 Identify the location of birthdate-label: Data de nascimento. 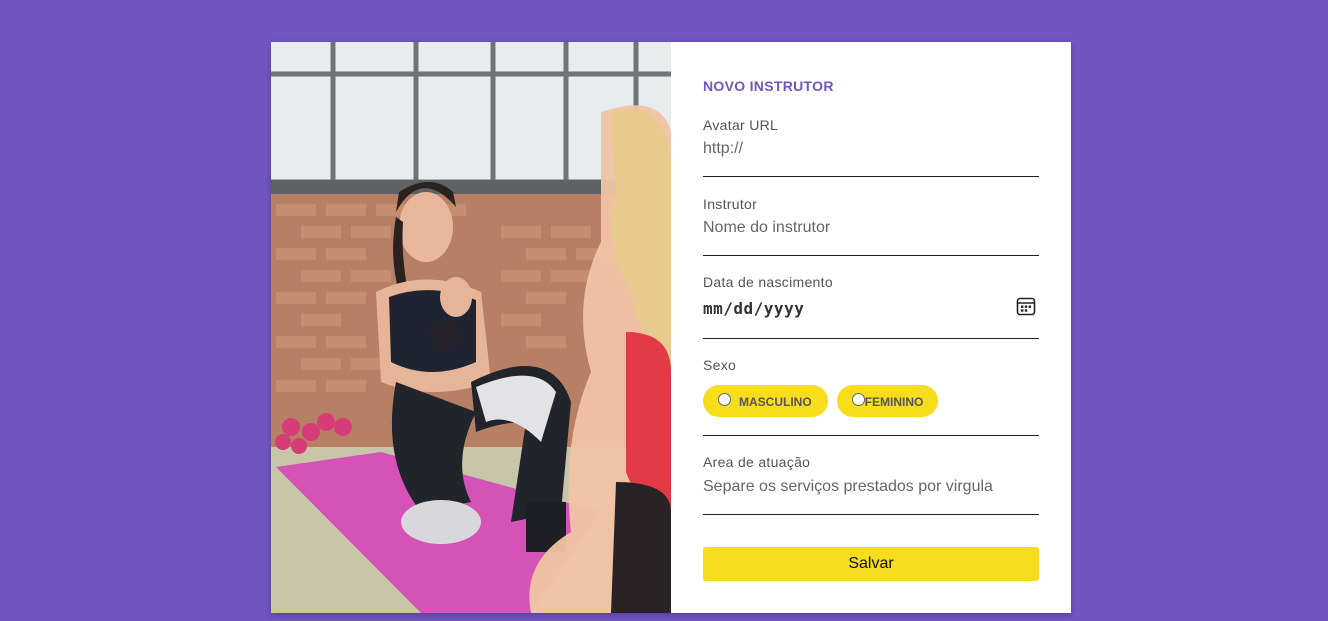
(768, 282).